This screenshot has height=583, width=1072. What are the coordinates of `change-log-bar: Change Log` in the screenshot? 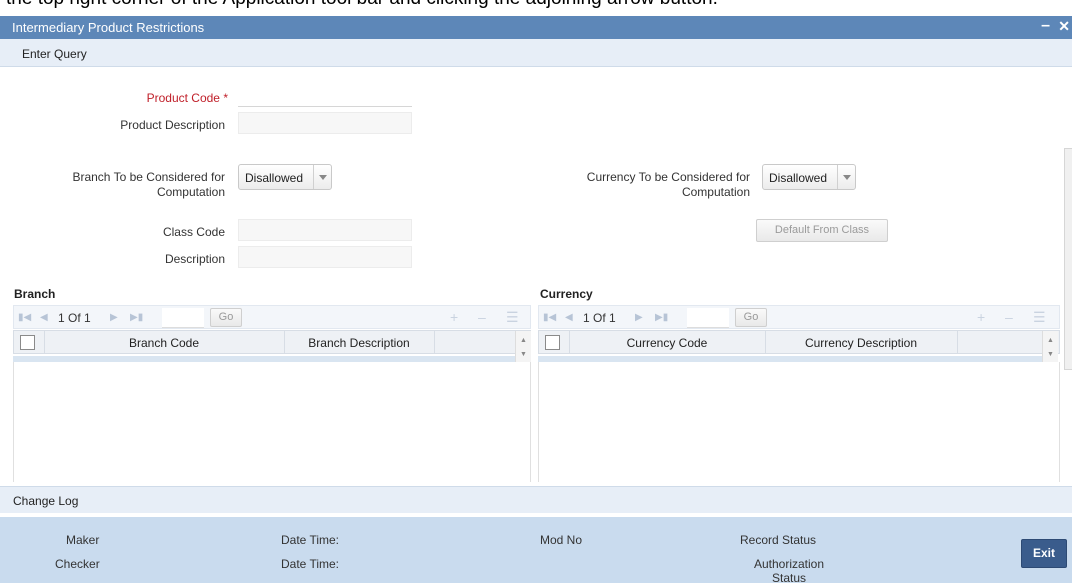 It's located at (536, 499).